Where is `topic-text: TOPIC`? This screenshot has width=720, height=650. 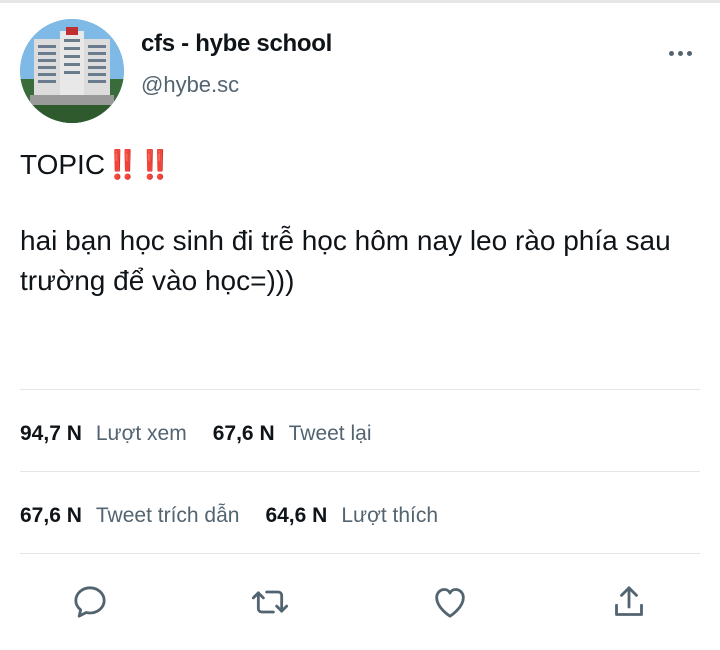 topic-text: TOPIC is located at coordinates (63, 164).